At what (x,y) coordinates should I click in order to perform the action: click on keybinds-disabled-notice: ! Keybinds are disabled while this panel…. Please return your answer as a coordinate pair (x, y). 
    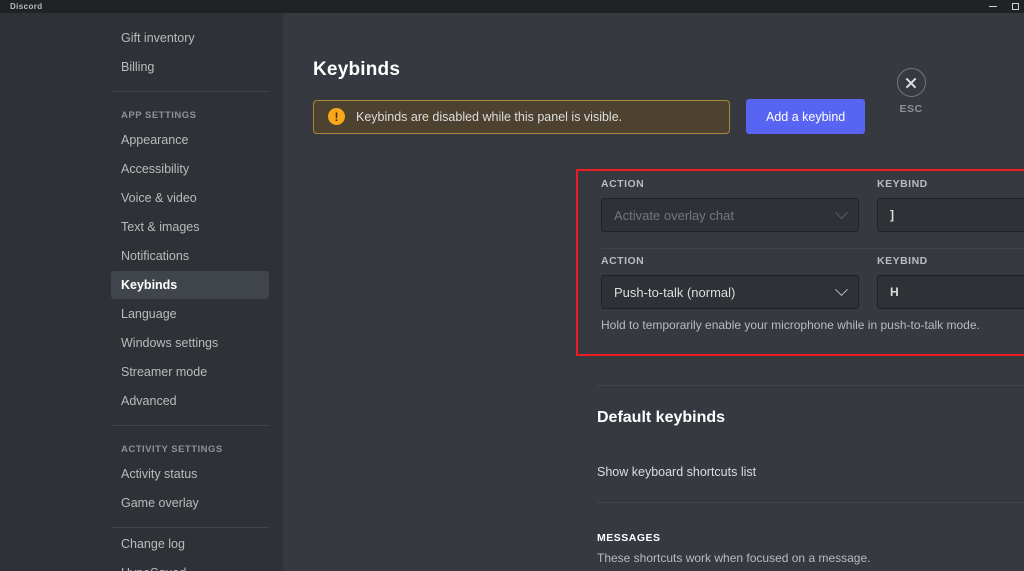
    Looking at the image, I should click on (521, 116).